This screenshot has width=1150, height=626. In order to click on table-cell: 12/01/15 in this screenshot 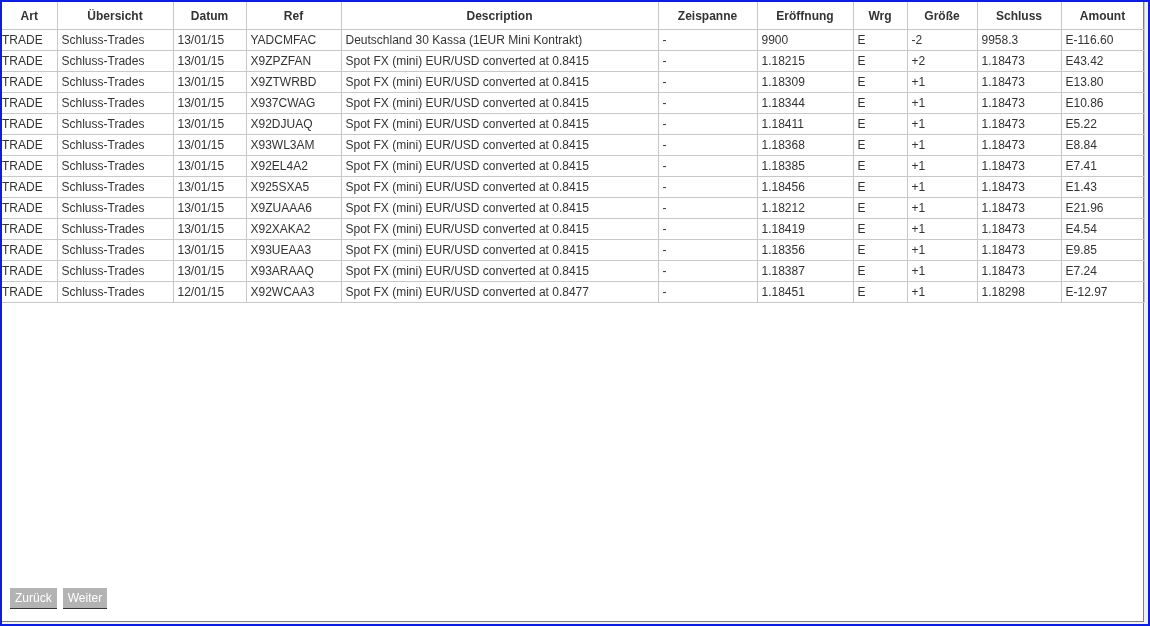, I will do `click(209, 292)`.